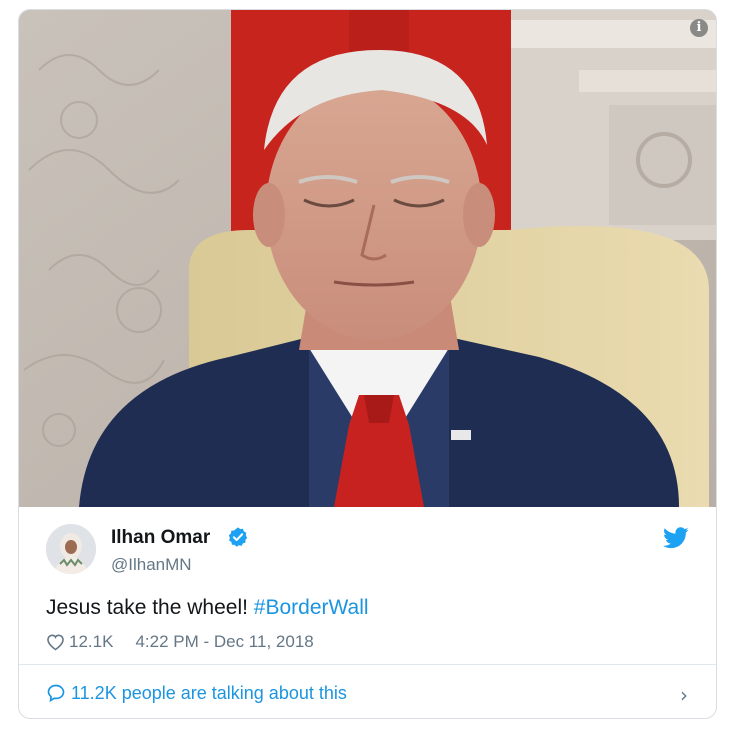 The width and height of the screenshot is (736, 729). I want to click on tweet-text-body: Jesus take the wheel!, so click(150, 607).